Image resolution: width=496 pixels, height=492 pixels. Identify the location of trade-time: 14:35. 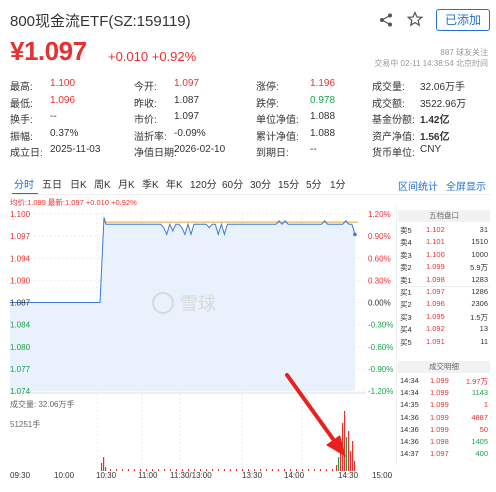
(409, 405).